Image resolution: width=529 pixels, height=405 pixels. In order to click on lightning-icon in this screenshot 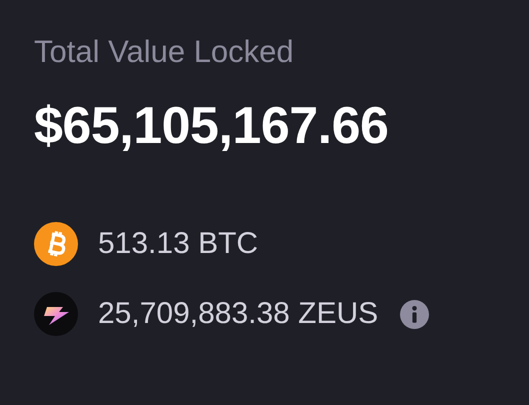, I will do `click(56, 314)`.